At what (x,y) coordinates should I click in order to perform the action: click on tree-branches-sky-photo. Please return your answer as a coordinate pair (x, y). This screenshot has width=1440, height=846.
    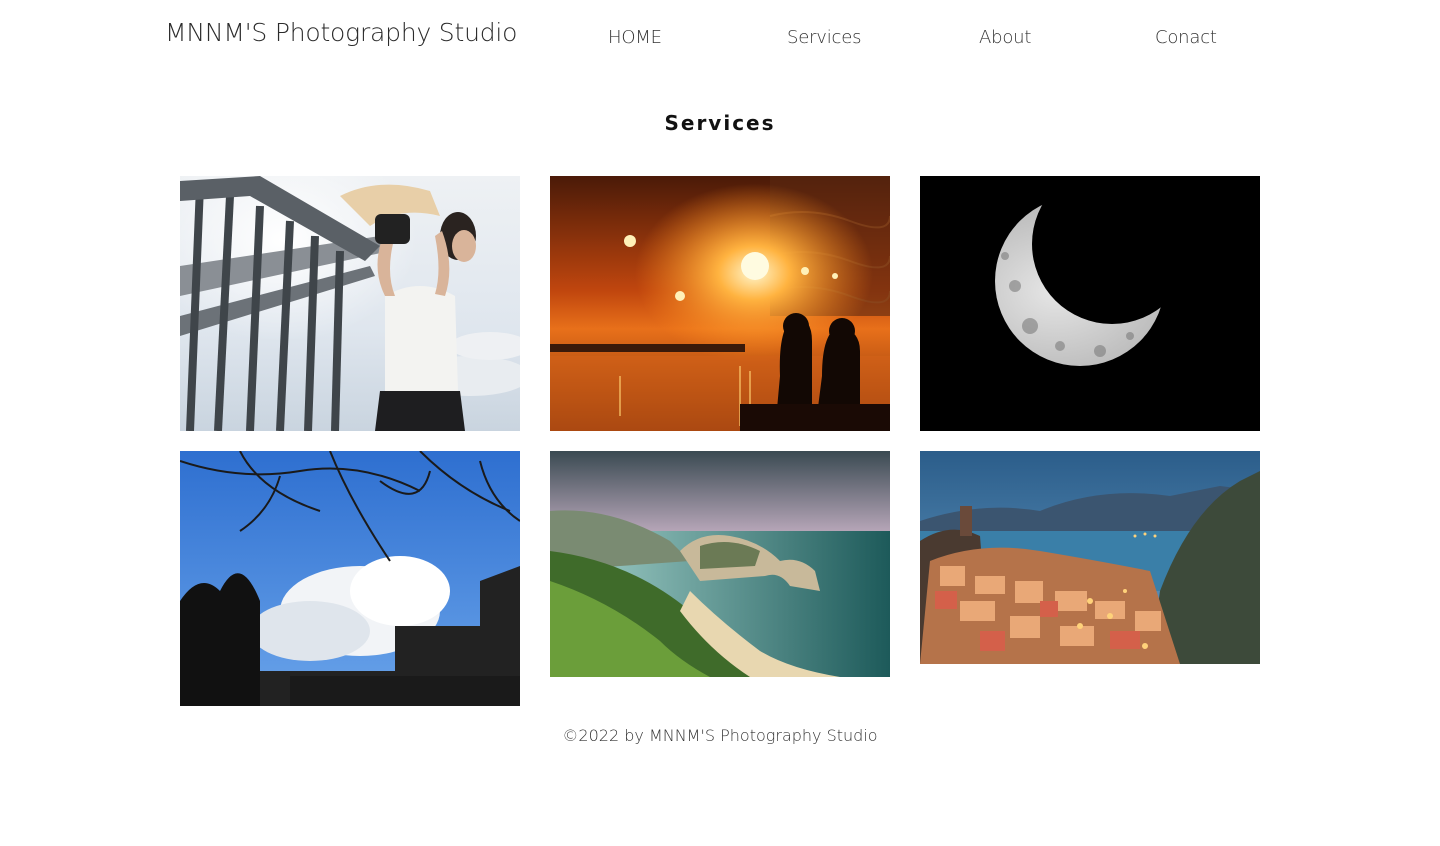
    Looking at the image, I should click on (350, 578).